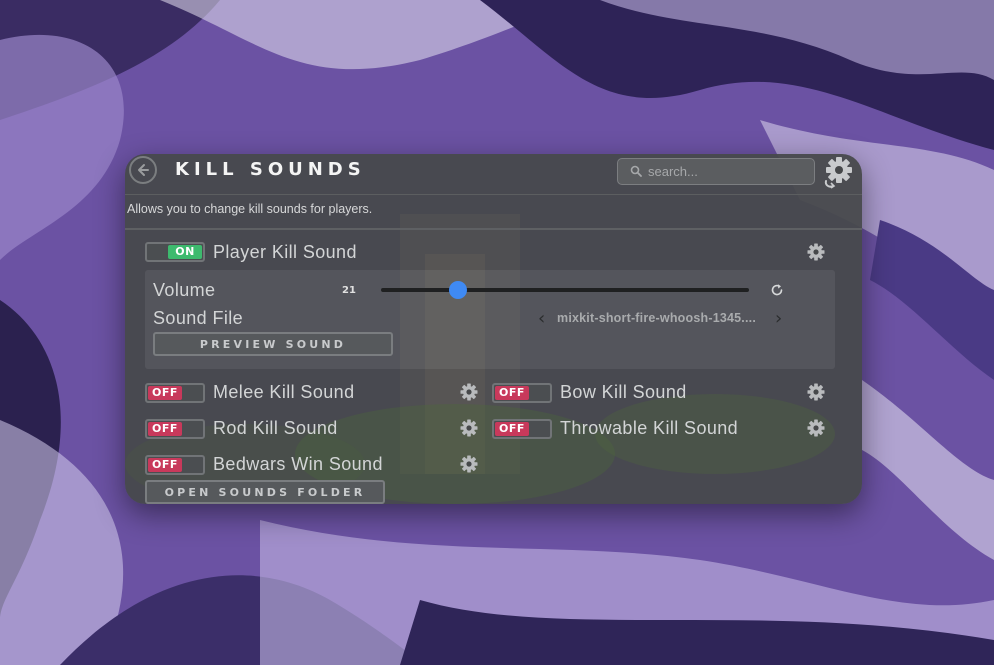  What do you see at coordinates (493, 174) in the screenshot?
I see `panel-header: KILL SOUNDS` at bounding box center [493, 174].